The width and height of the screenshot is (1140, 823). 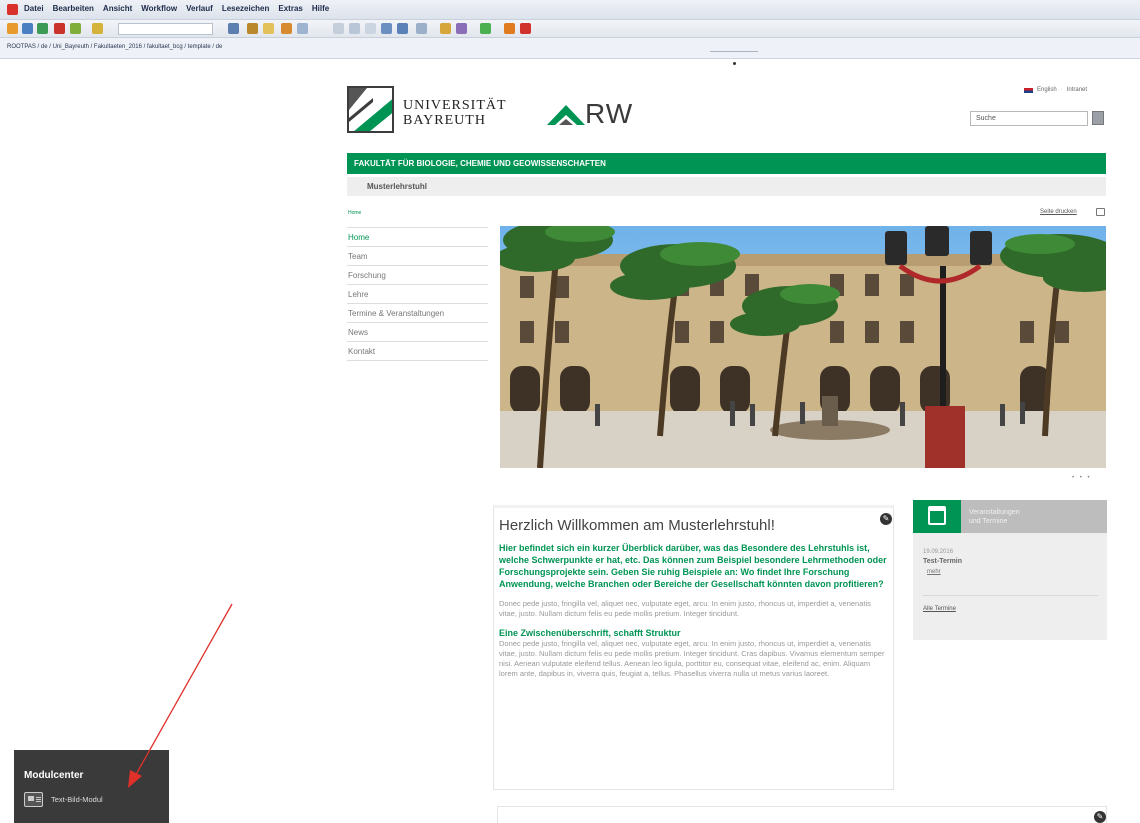 What do you see at coordinates (566, 115) in the screenshot?
I see `rw-logo-icon` at bounding box center [566, 115].